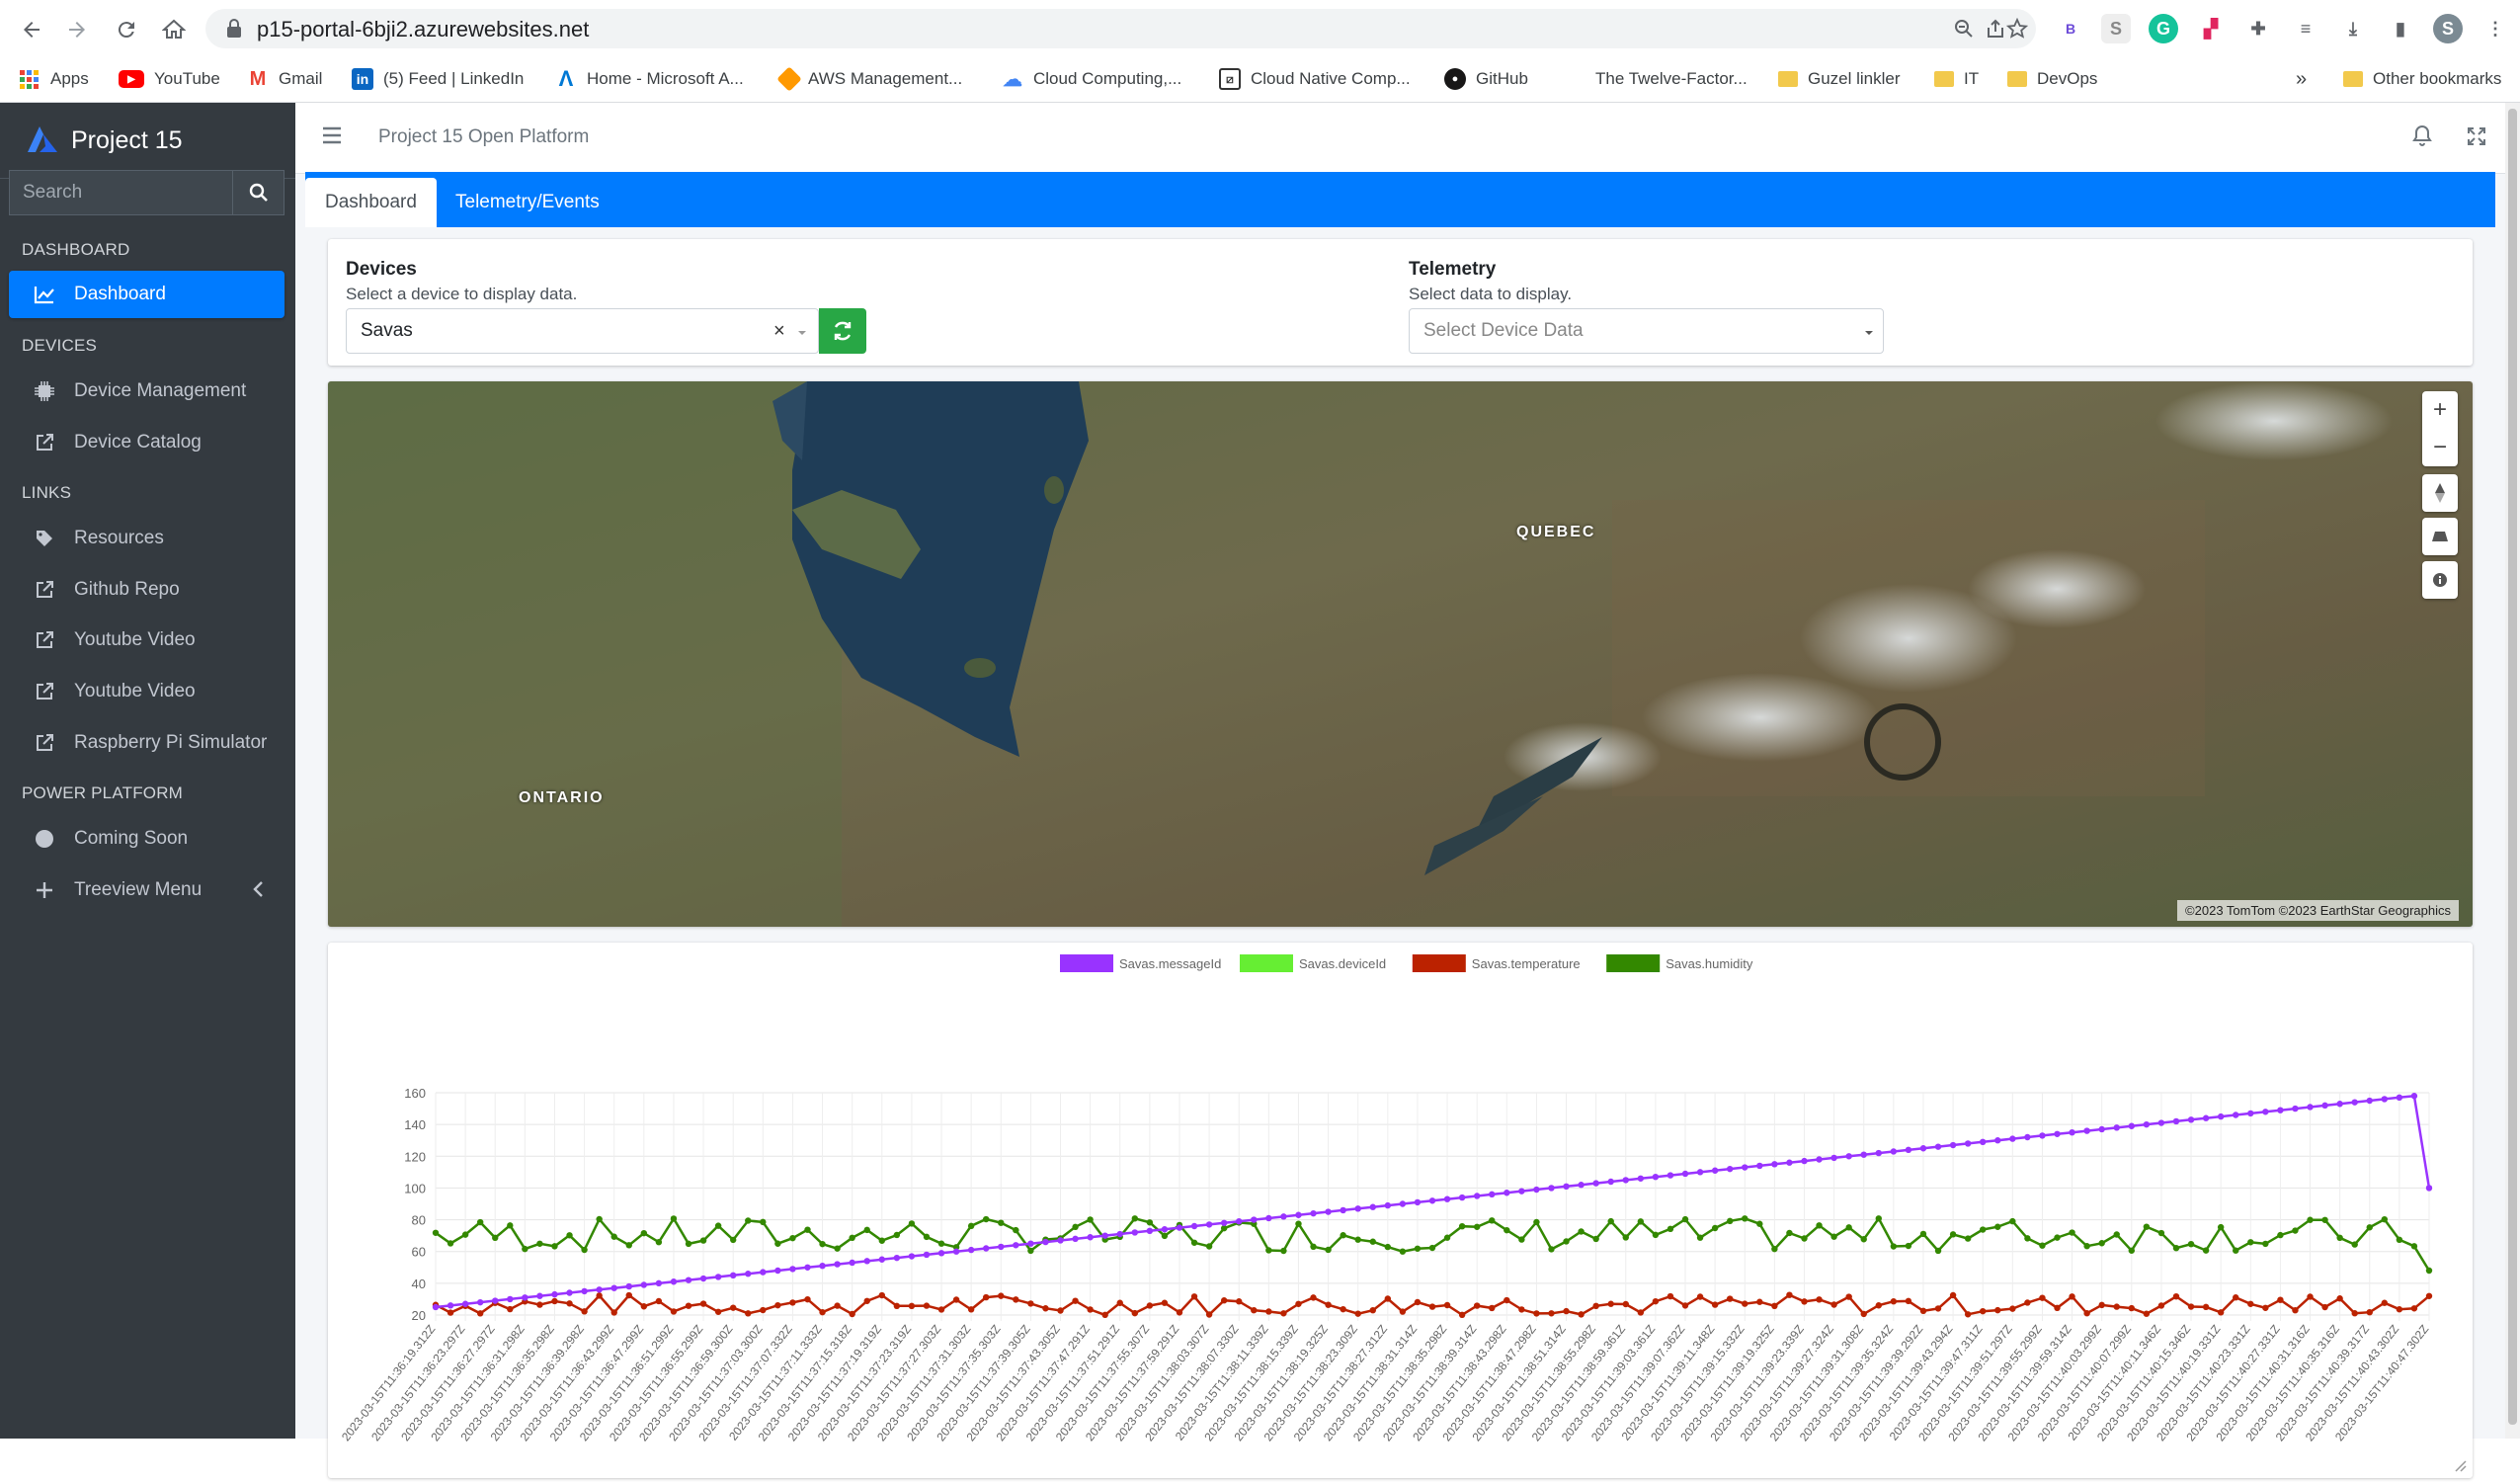  I want to click on map-style-control, so click(2440, 580).